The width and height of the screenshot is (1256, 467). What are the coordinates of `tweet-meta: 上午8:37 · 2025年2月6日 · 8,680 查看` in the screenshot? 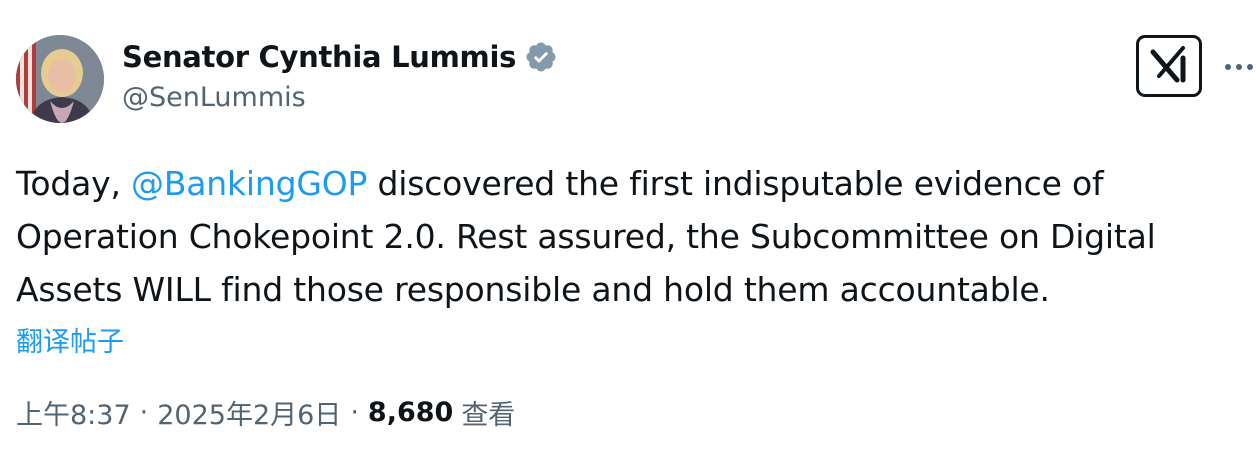 It's located at (265, 412).